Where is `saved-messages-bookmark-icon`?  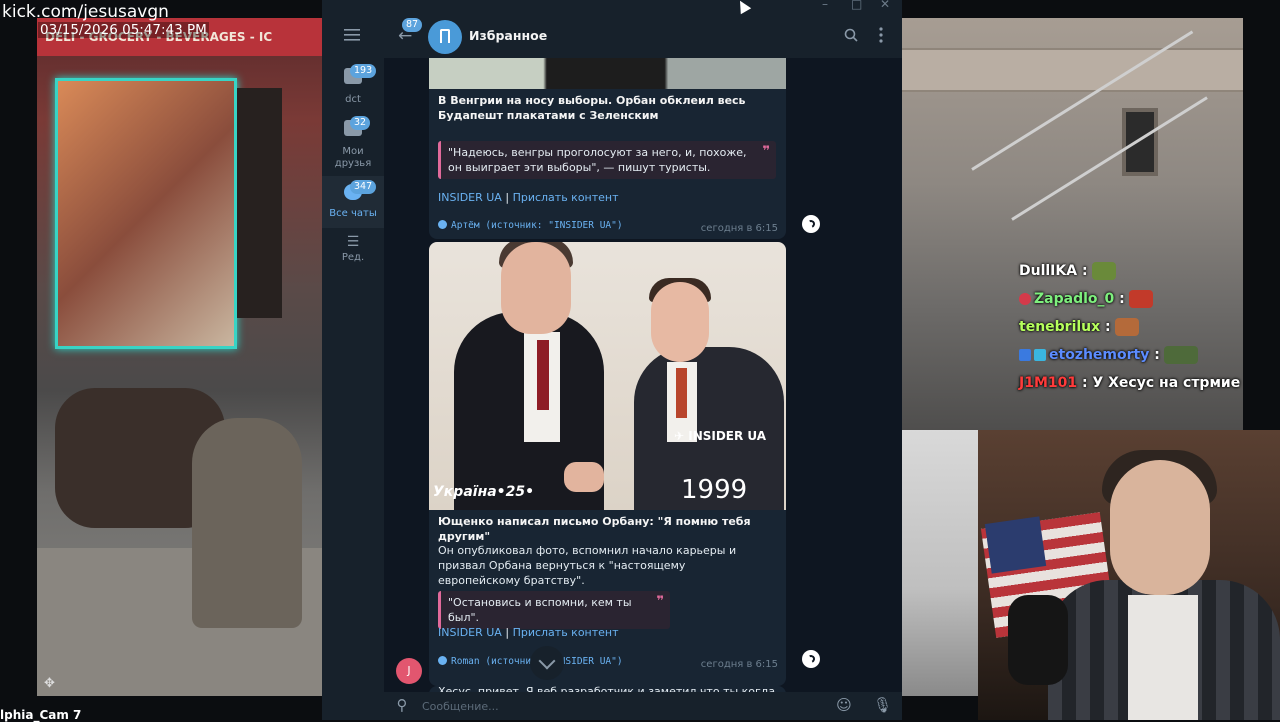
saved-messages-bookmark-icon is located at coordinates (445, 37).